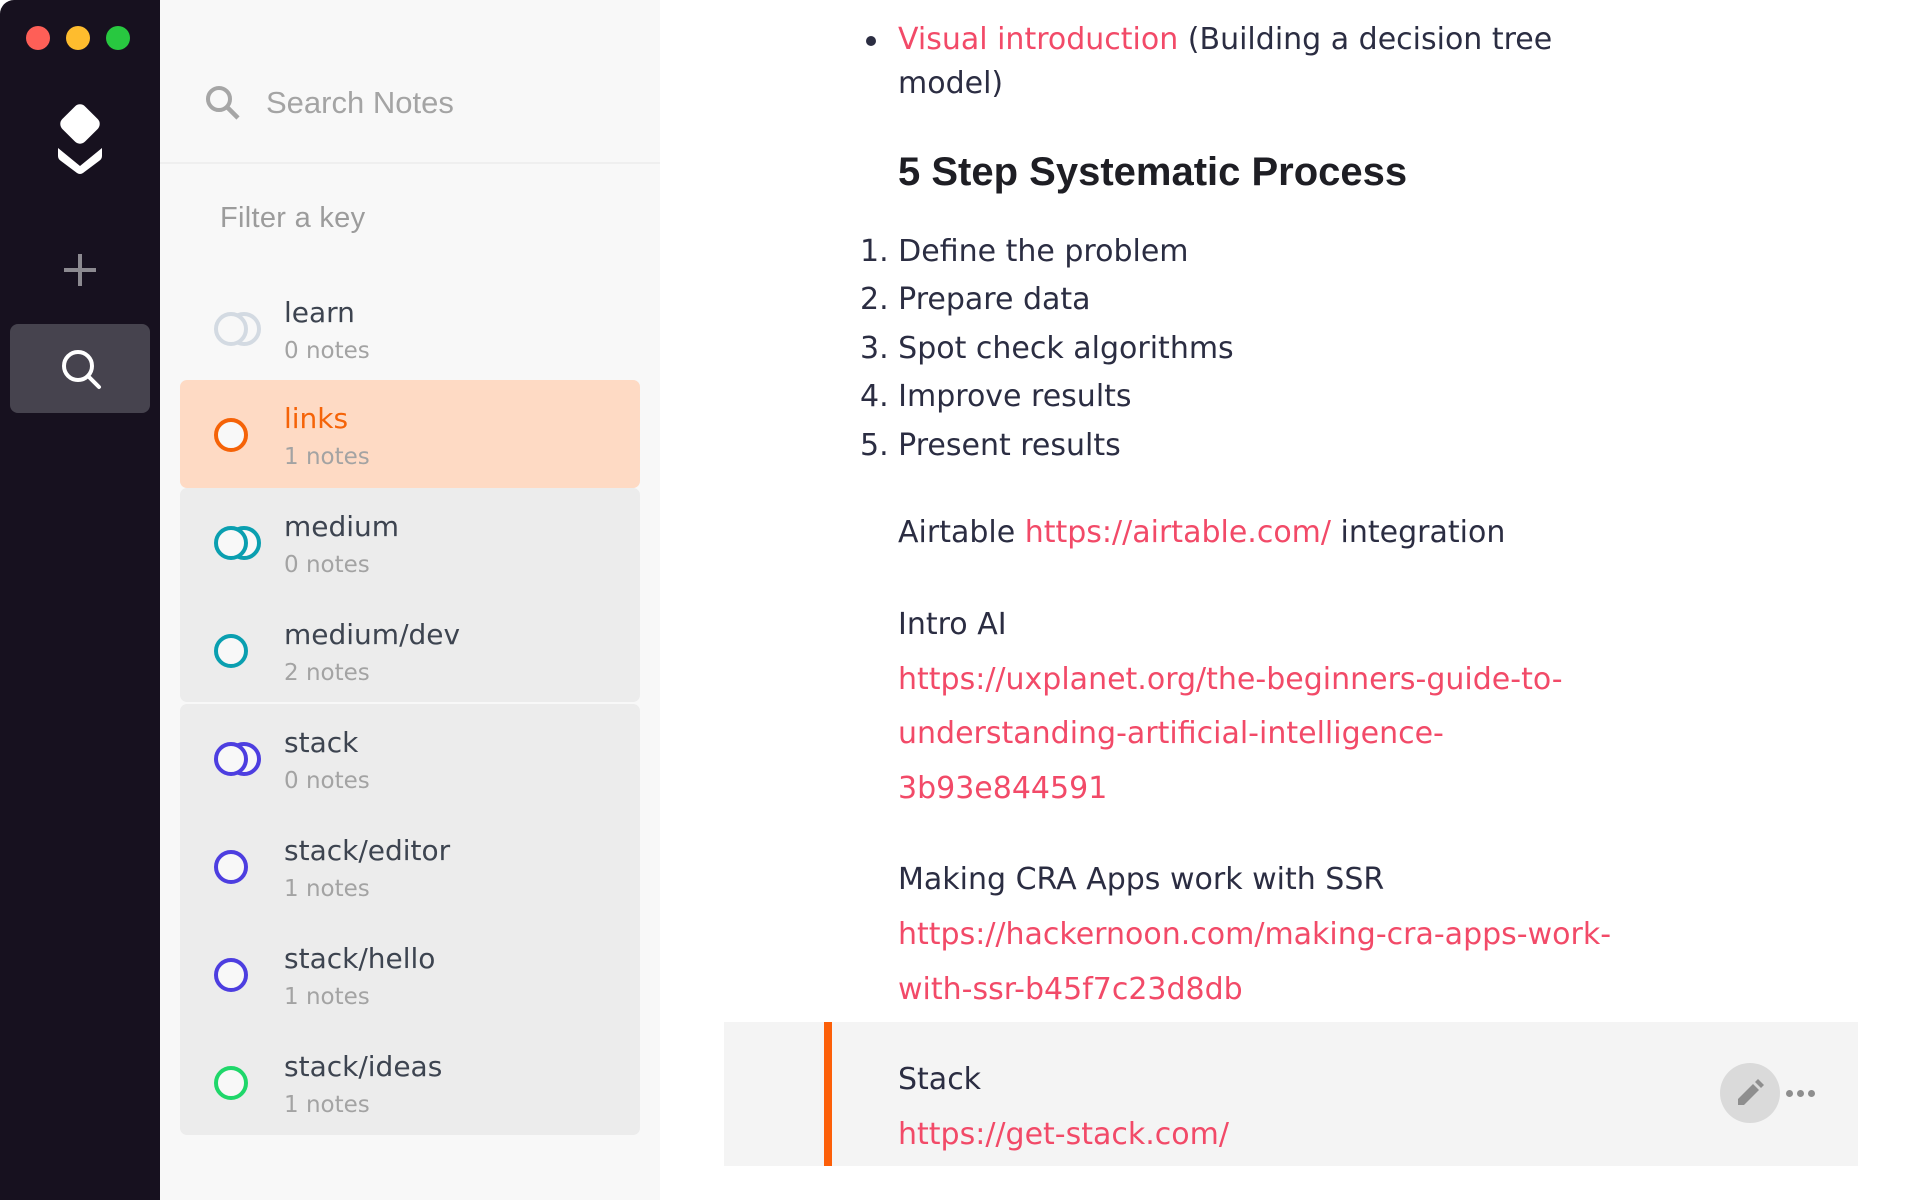 The height and width of the screenshot is (1200, 1920). I want to click on key-item-learn: learn 0 notes, so click(410, 328).